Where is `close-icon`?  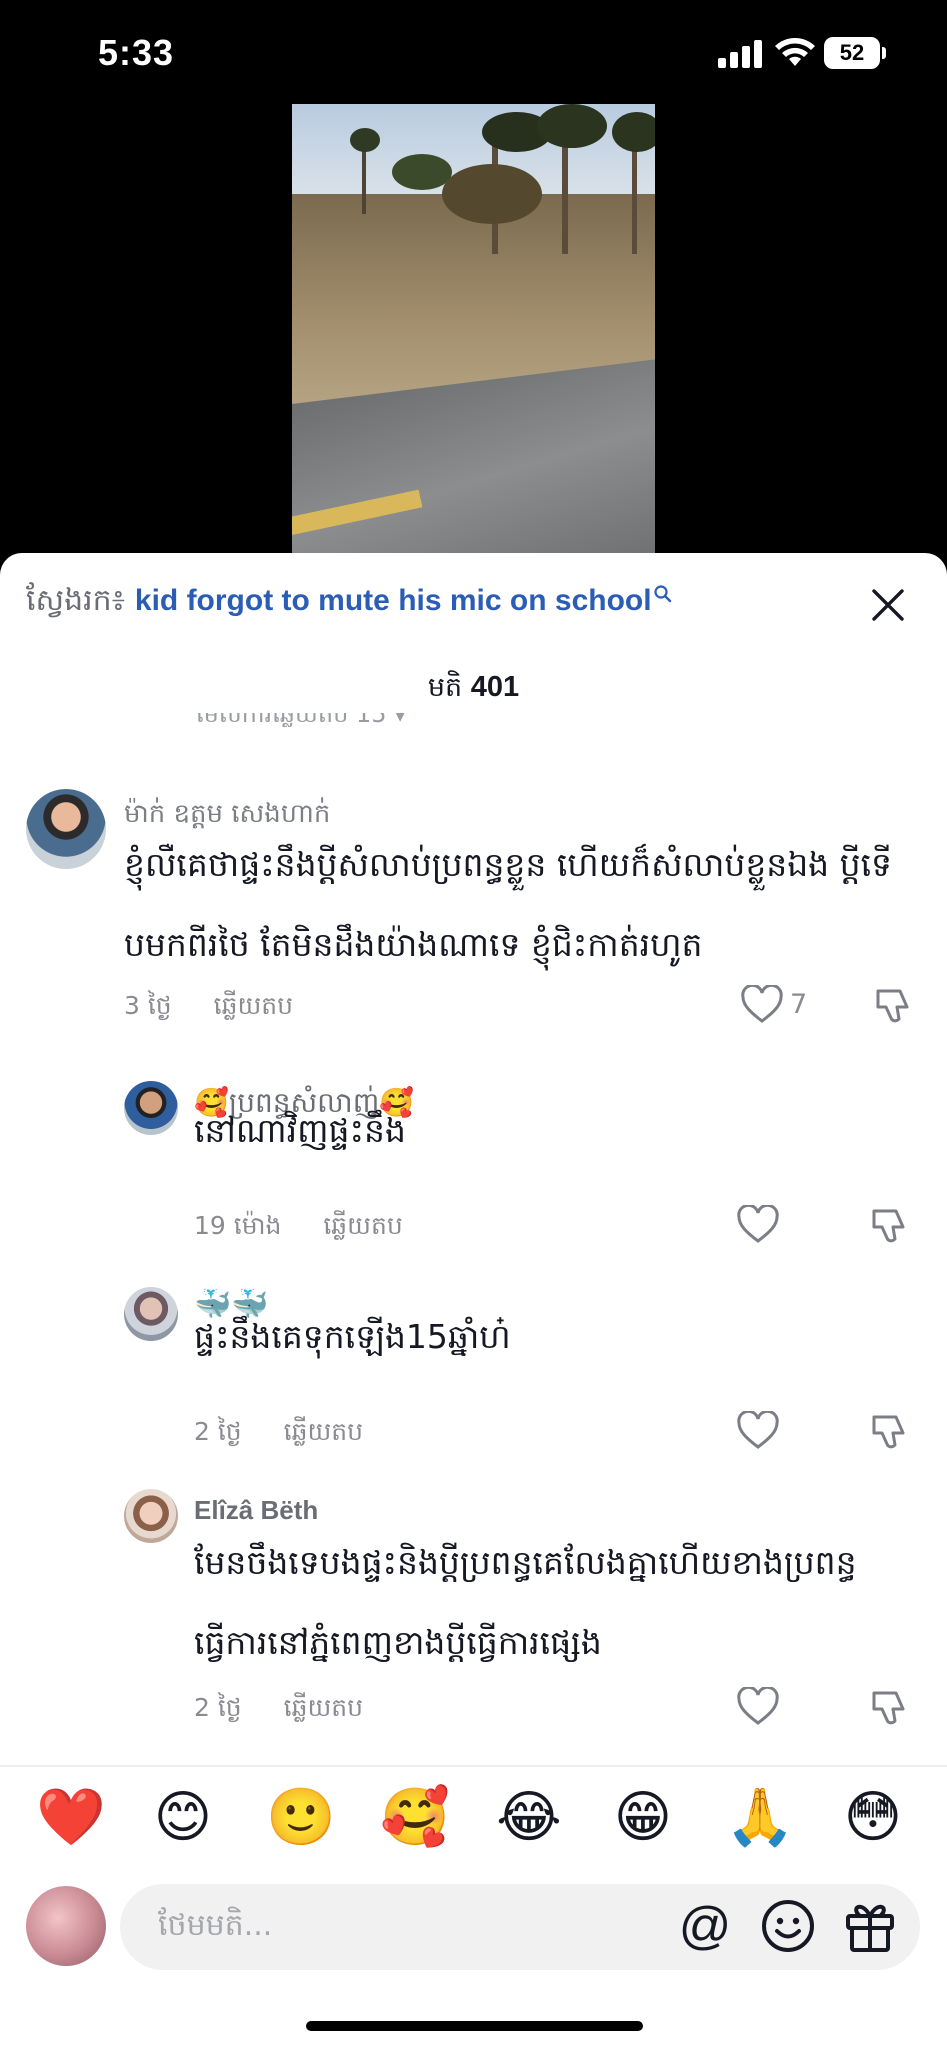 close-icon is located at coordinates (888, 605).